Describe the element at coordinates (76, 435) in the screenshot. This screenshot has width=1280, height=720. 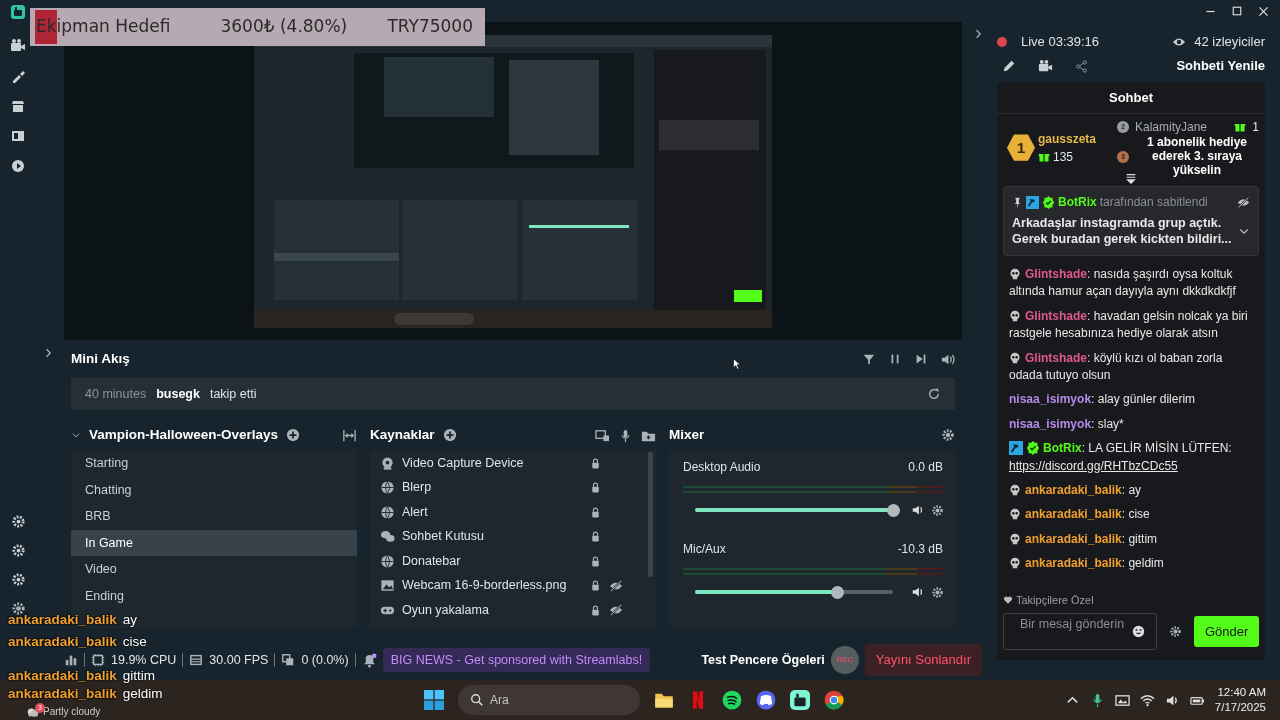
I see `collapse-icon` at that location.